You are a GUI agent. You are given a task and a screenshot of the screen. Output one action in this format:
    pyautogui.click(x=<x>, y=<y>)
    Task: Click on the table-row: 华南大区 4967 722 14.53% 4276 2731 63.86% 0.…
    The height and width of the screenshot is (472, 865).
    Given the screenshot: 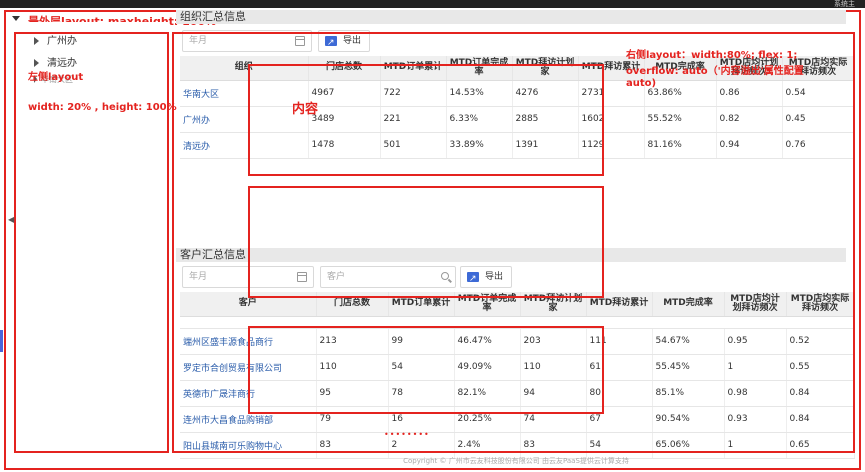 What is the action you would take?
    pyautogui.click(x=517, y=93)
    